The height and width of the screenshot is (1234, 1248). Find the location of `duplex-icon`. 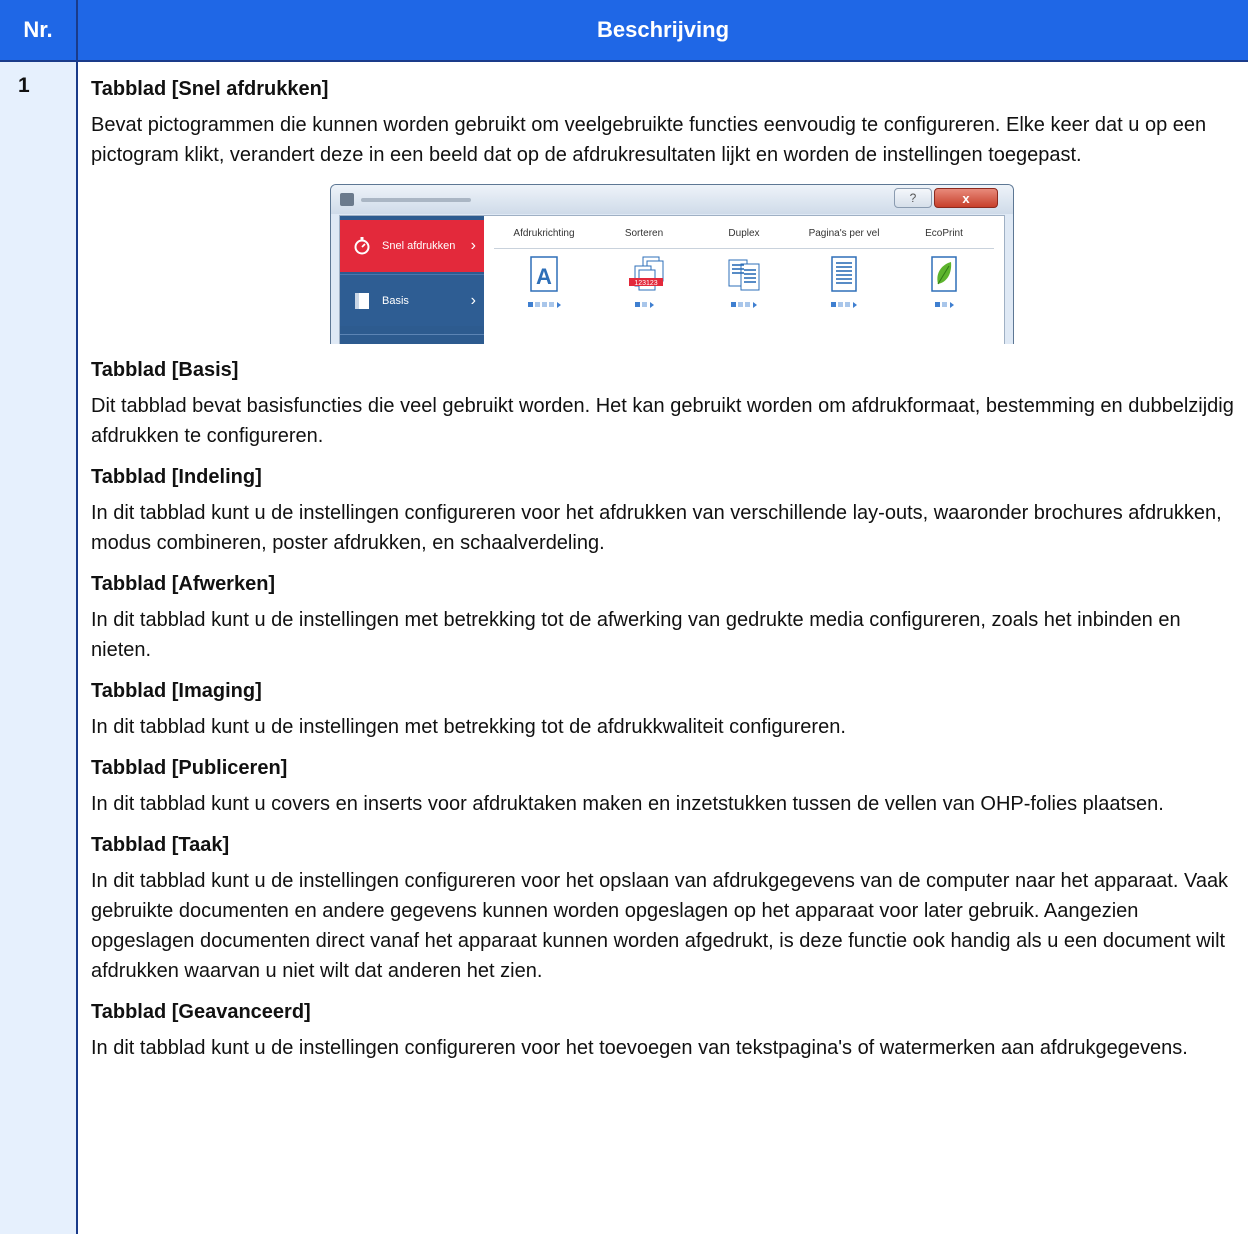

duplex-icon is located at coordinates (744, 274).